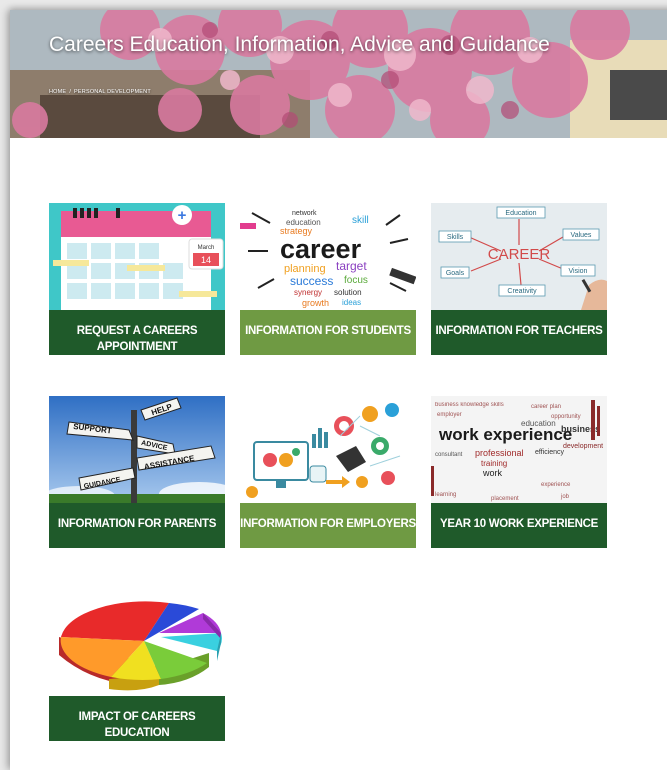  I want to click on word-ideas: ideas, so click(351, 302).